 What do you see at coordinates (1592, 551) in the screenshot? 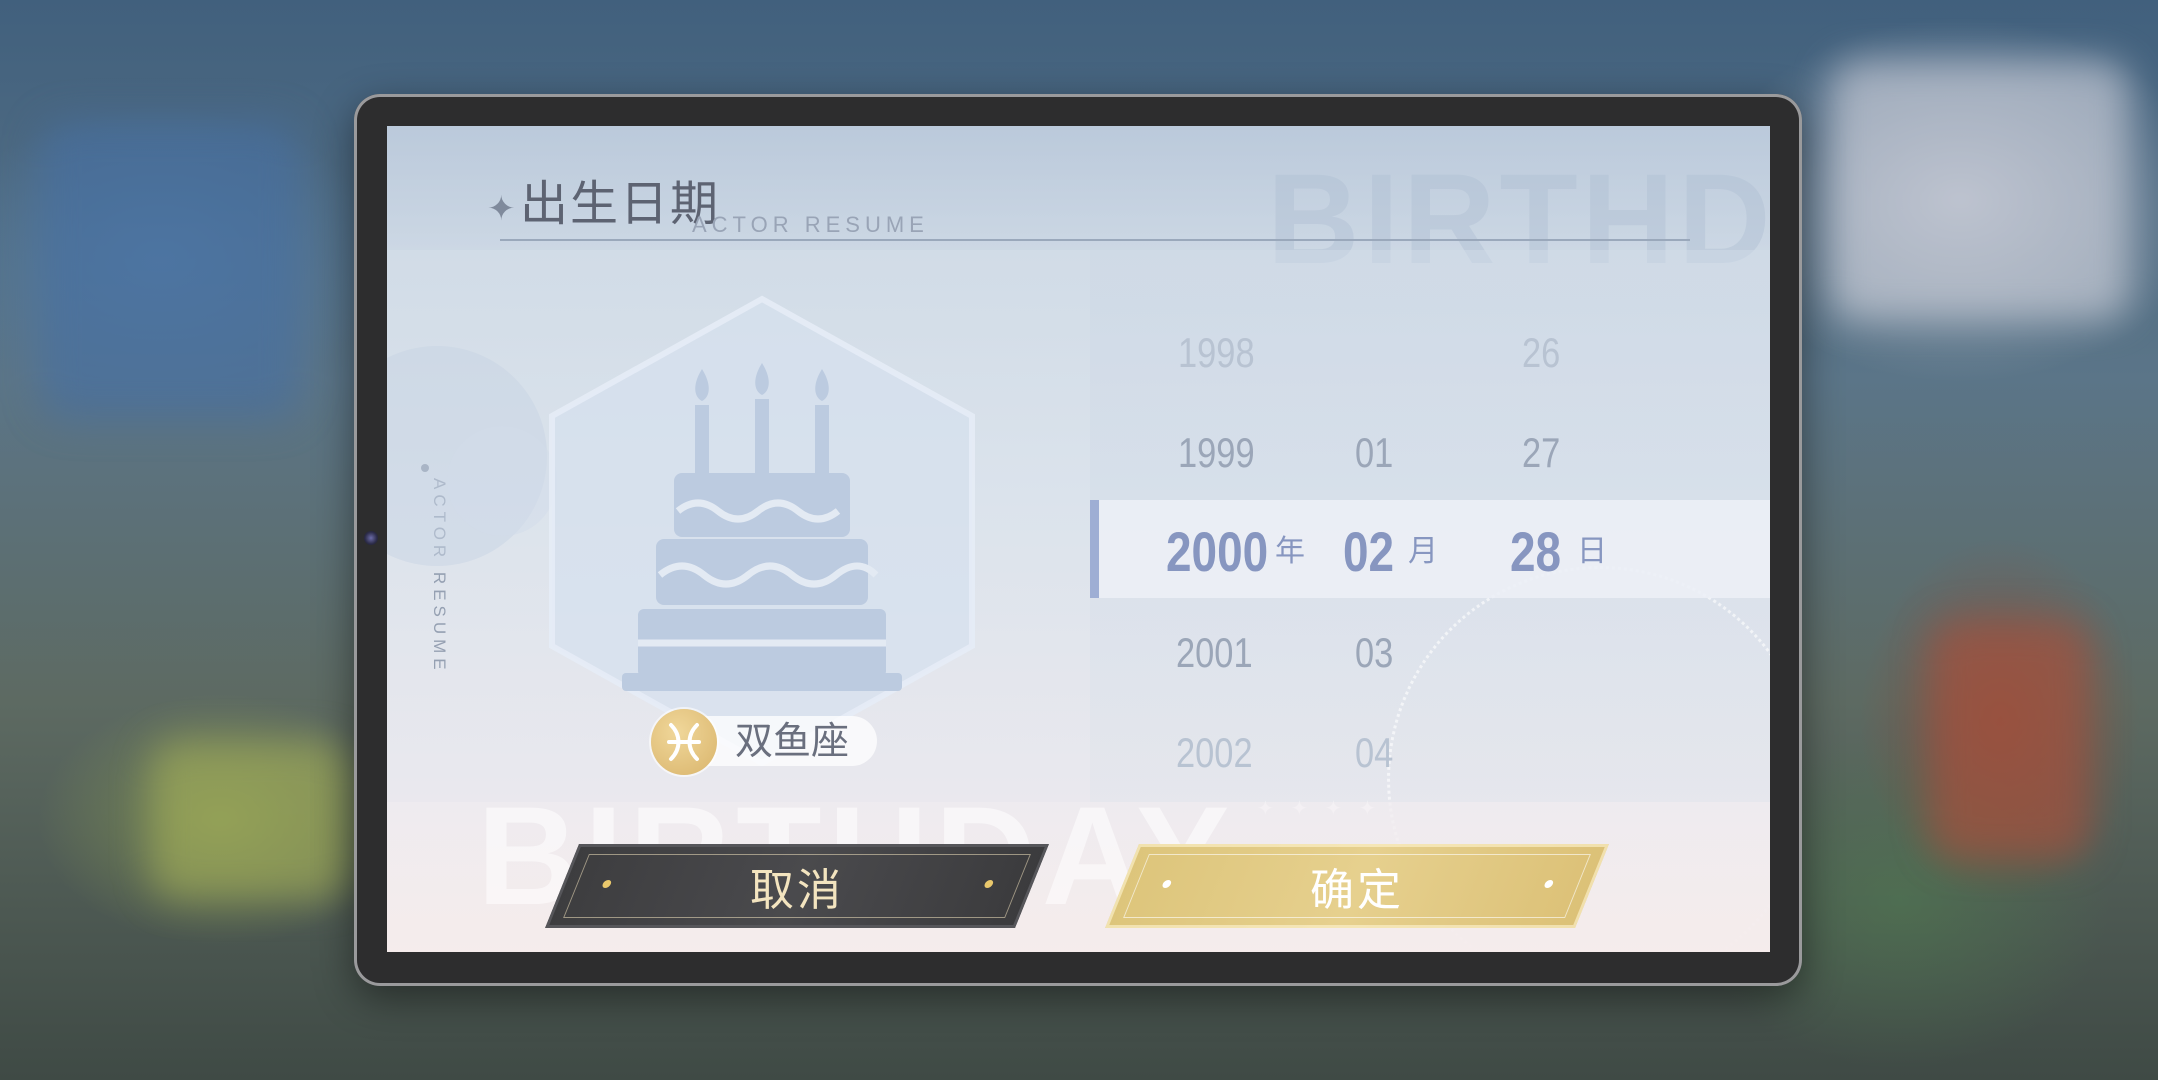
I see `day-unit-label: 日` at bounding box center [1592, 551].